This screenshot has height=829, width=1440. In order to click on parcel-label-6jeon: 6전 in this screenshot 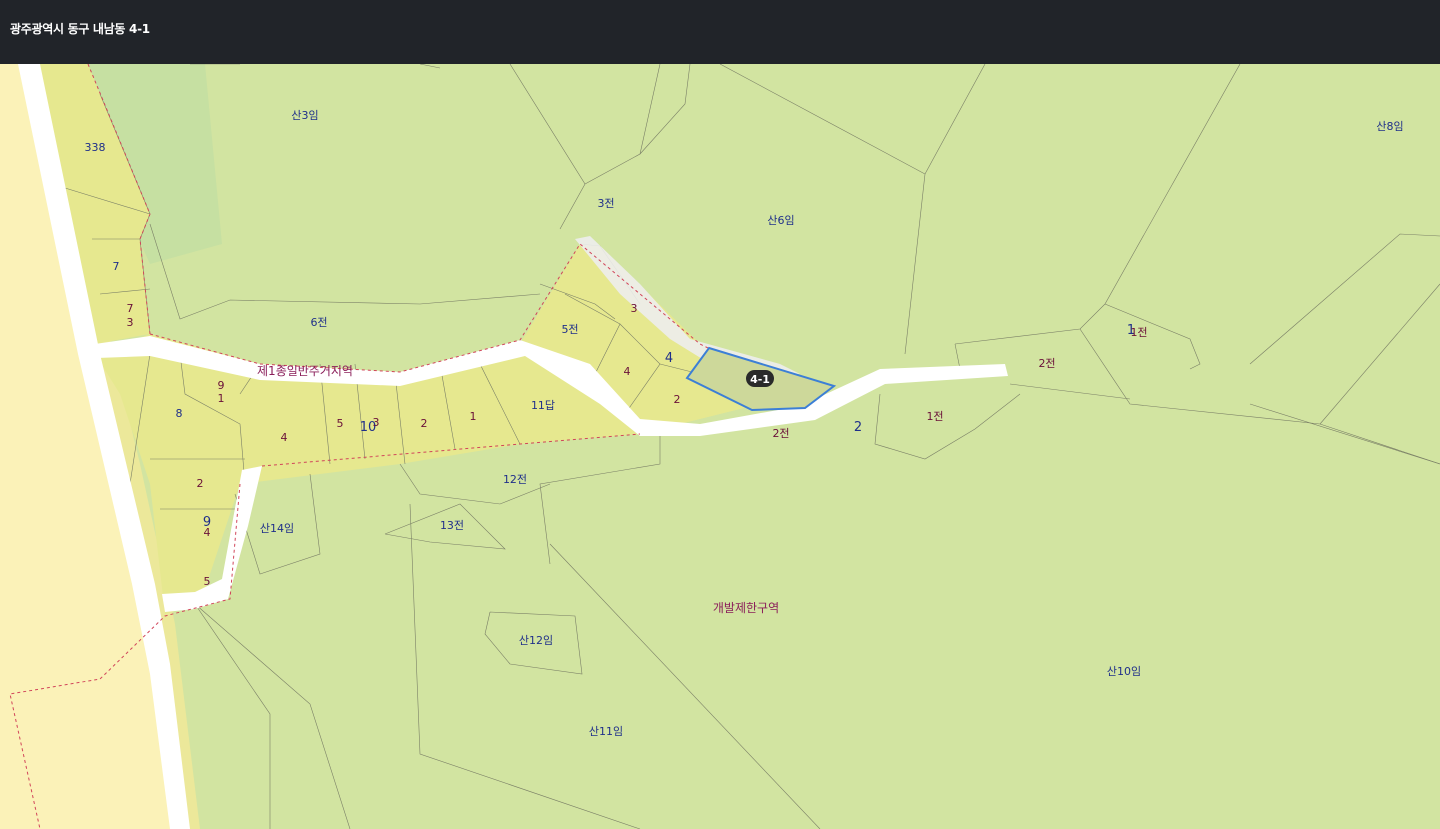, I will do `click(318, 322)`.